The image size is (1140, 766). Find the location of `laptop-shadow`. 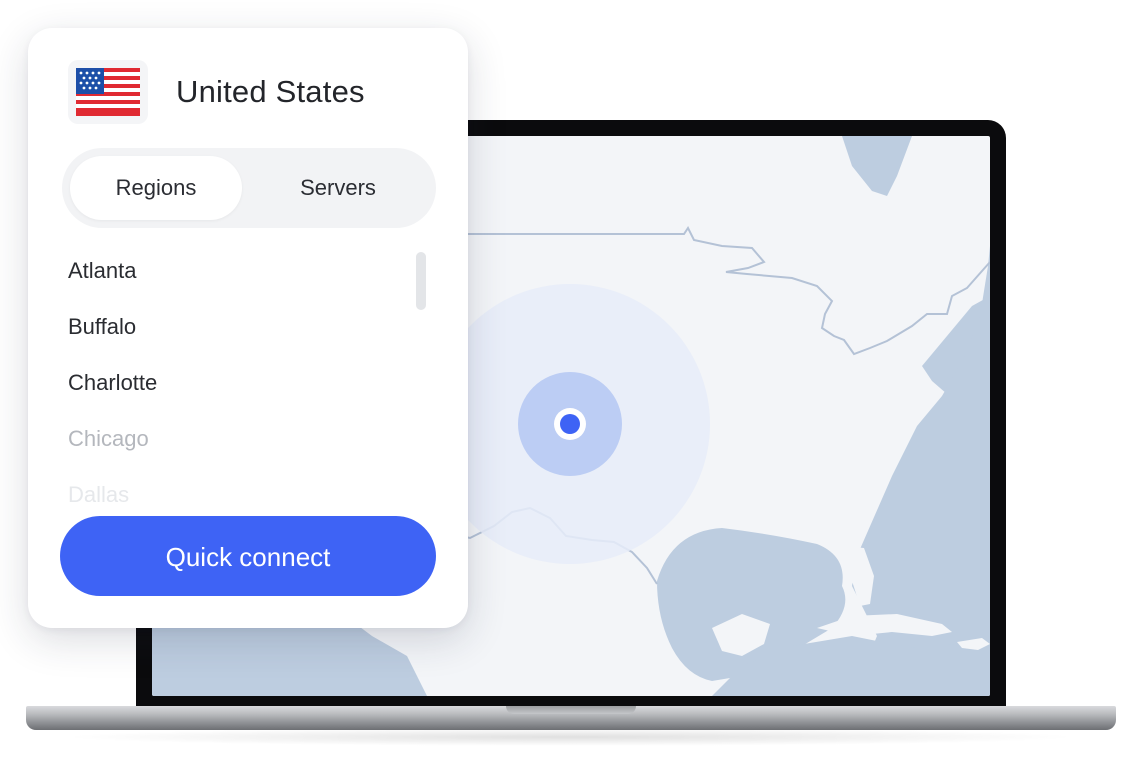

laptop-shadow is located at coordinates (570, 737).